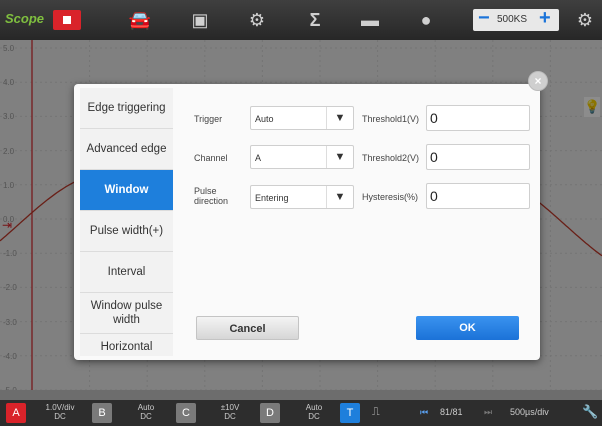 The height and width of the screenshot is (426, 602). What do you see at coordinates (102, 413) in the screenshot?
I see `channel-b-badge: B` at bounding box center [102, 413].